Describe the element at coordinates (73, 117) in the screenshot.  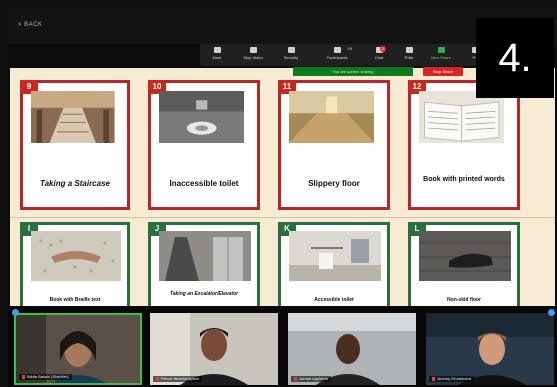
I see `staircase-photo` at that location.